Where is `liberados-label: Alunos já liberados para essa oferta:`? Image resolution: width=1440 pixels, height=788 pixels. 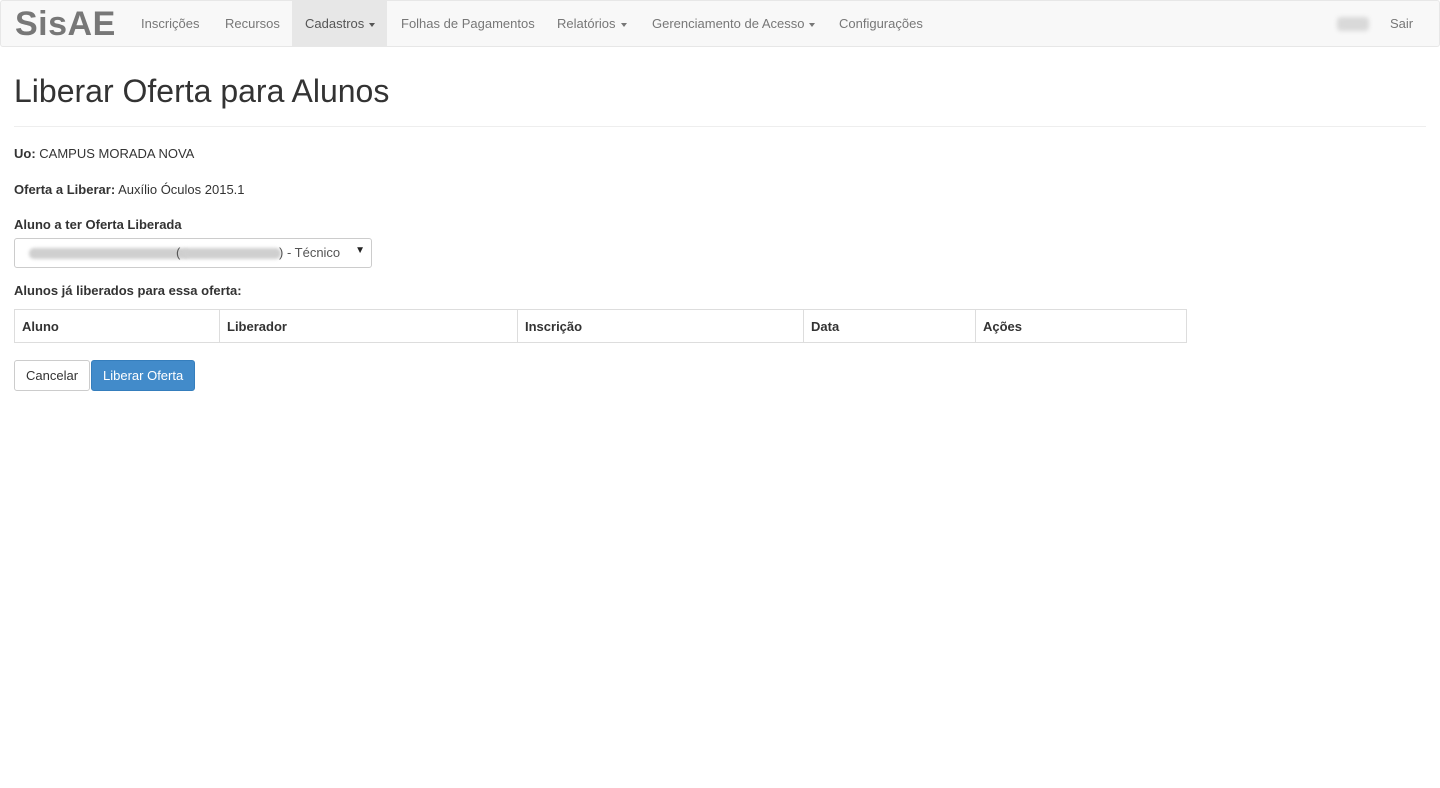 liberados-label: Alunos já liberados para essa oferta: is located at coordinates (128, 291).